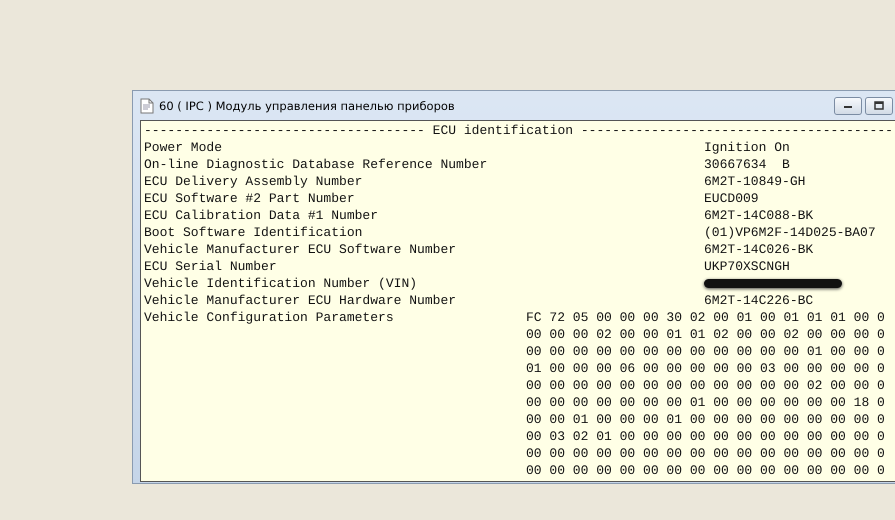 Image resolution: width=895 pixels, height=520 pixels. Describe the element at coordinates (790, 232) in the screenshot. I see `field-value: (01)VP6M2F-14D025-BA07` at that location.